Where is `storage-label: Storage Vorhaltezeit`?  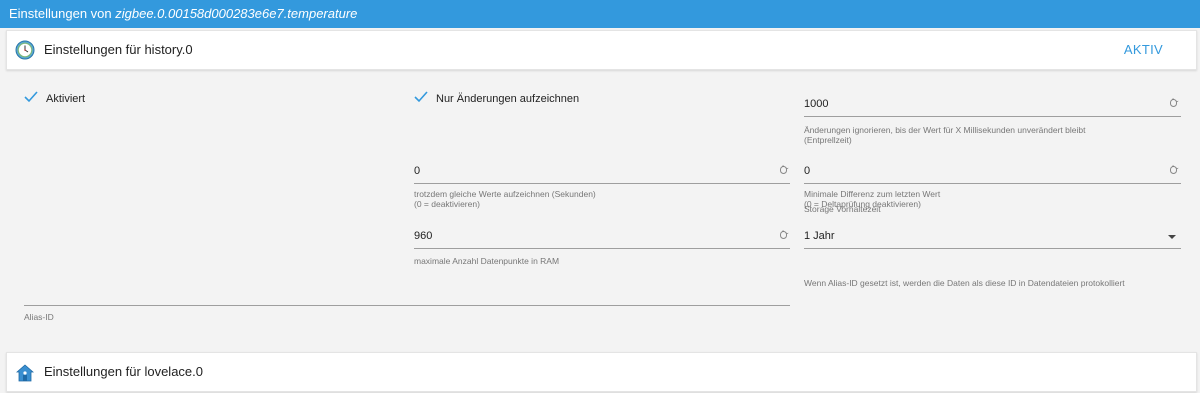
storage-label: Storage Vorhaltezeit is located at coordinates (842, 209).